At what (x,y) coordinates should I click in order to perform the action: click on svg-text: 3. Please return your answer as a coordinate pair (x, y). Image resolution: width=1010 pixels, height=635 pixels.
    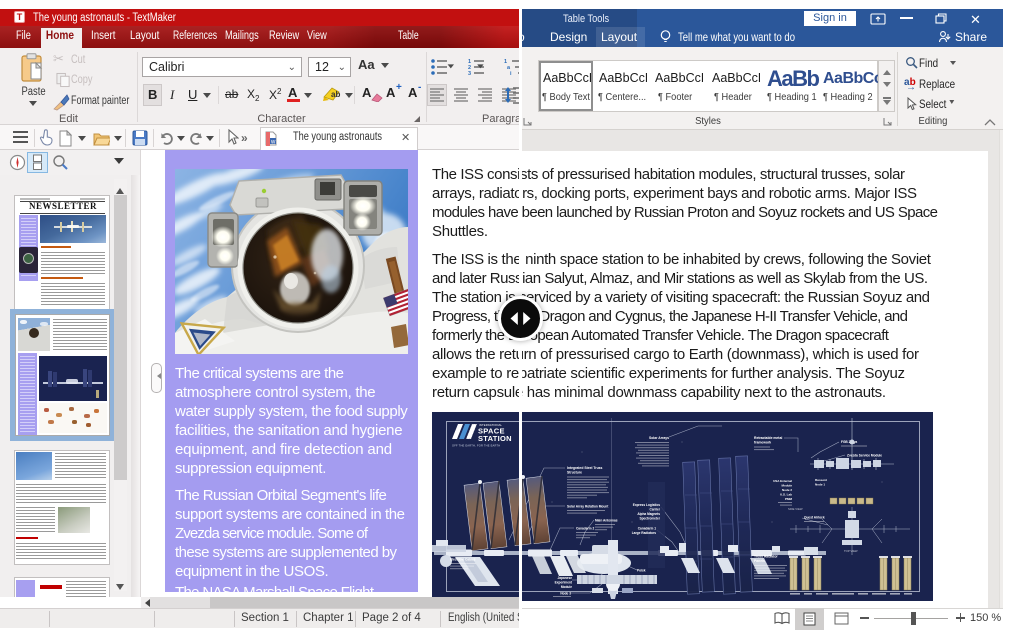
    Looking at the image, I should click on (469, 74).